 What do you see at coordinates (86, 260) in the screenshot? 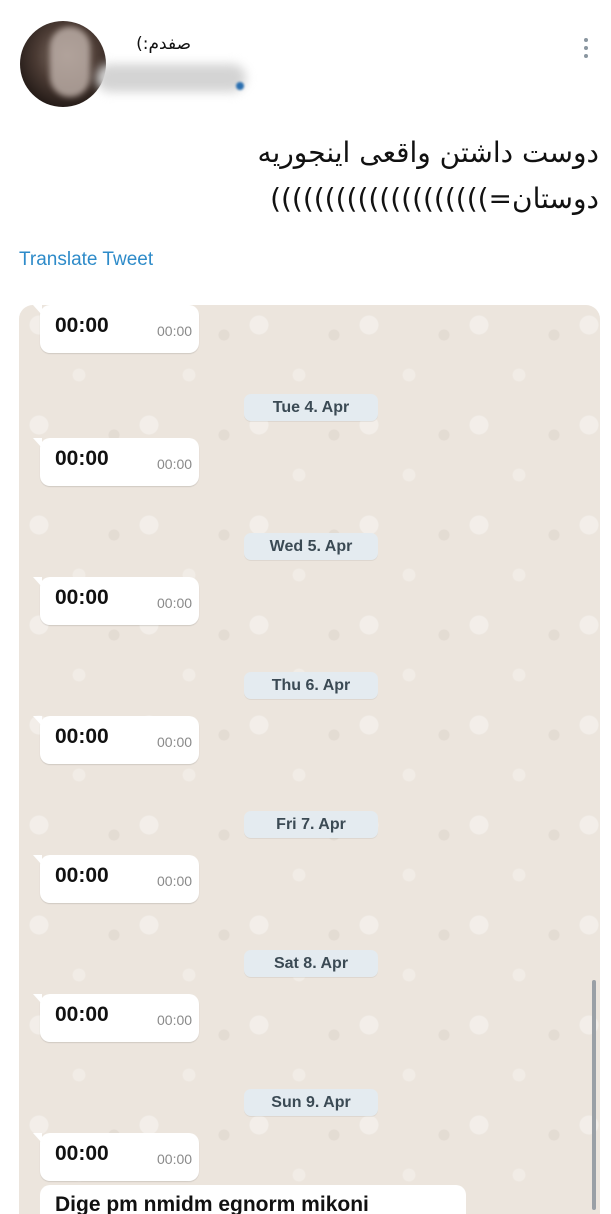
I see `translate-tweet-link: Translate Tweet` at bounding box center [86, 260].